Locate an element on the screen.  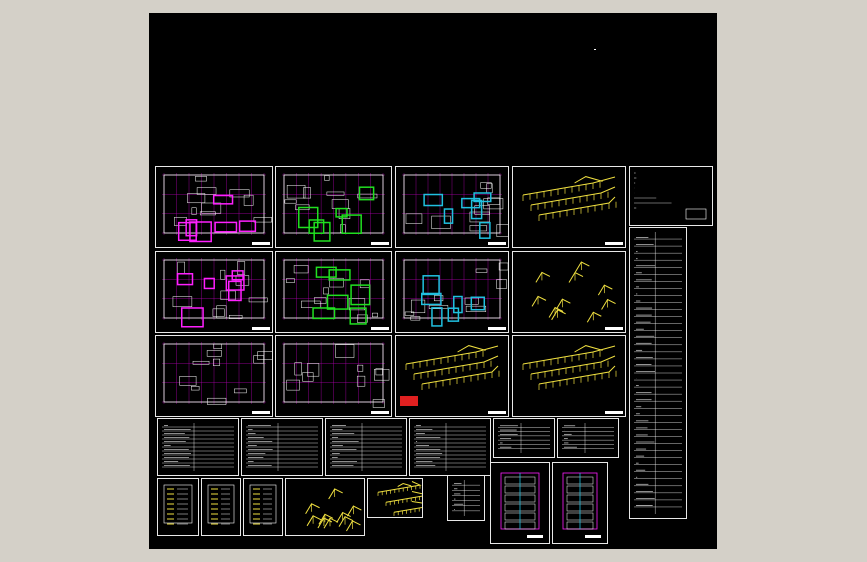
tbl-small-3-drawing is located at coordinates (466, 498).